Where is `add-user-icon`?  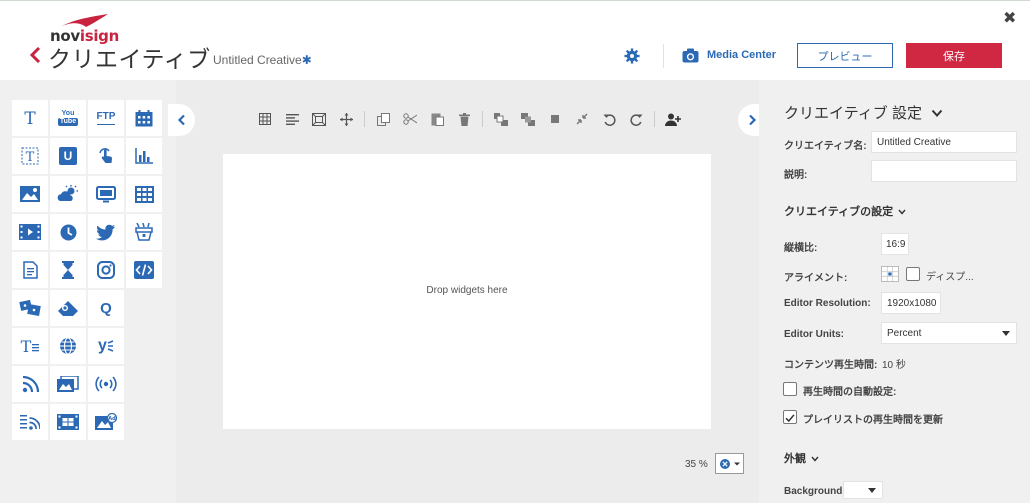 add-user-icon is located at coordinates (673, 119).